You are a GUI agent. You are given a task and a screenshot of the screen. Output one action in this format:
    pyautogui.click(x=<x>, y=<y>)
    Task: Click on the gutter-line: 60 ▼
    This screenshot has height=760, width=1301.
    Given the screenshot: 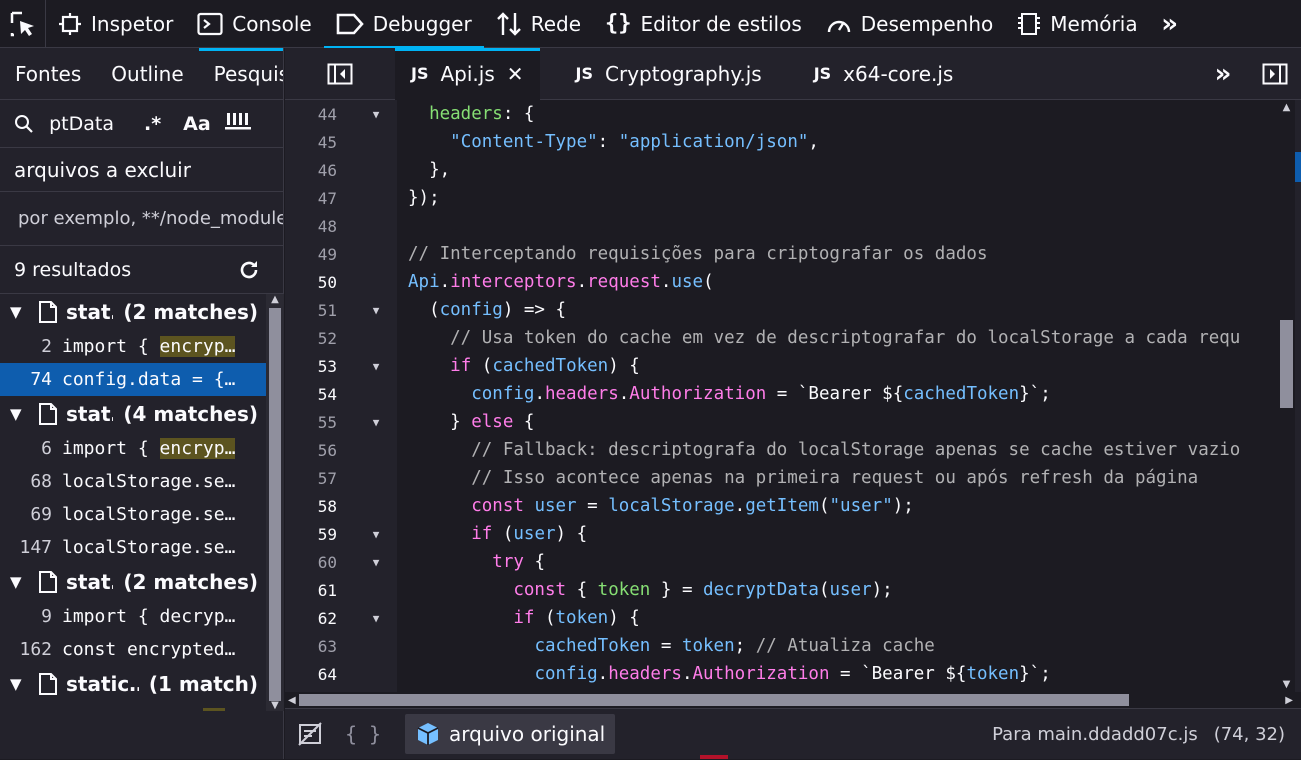 What is the action you would take?
    pyautogui.click(x=341, y=562)
    